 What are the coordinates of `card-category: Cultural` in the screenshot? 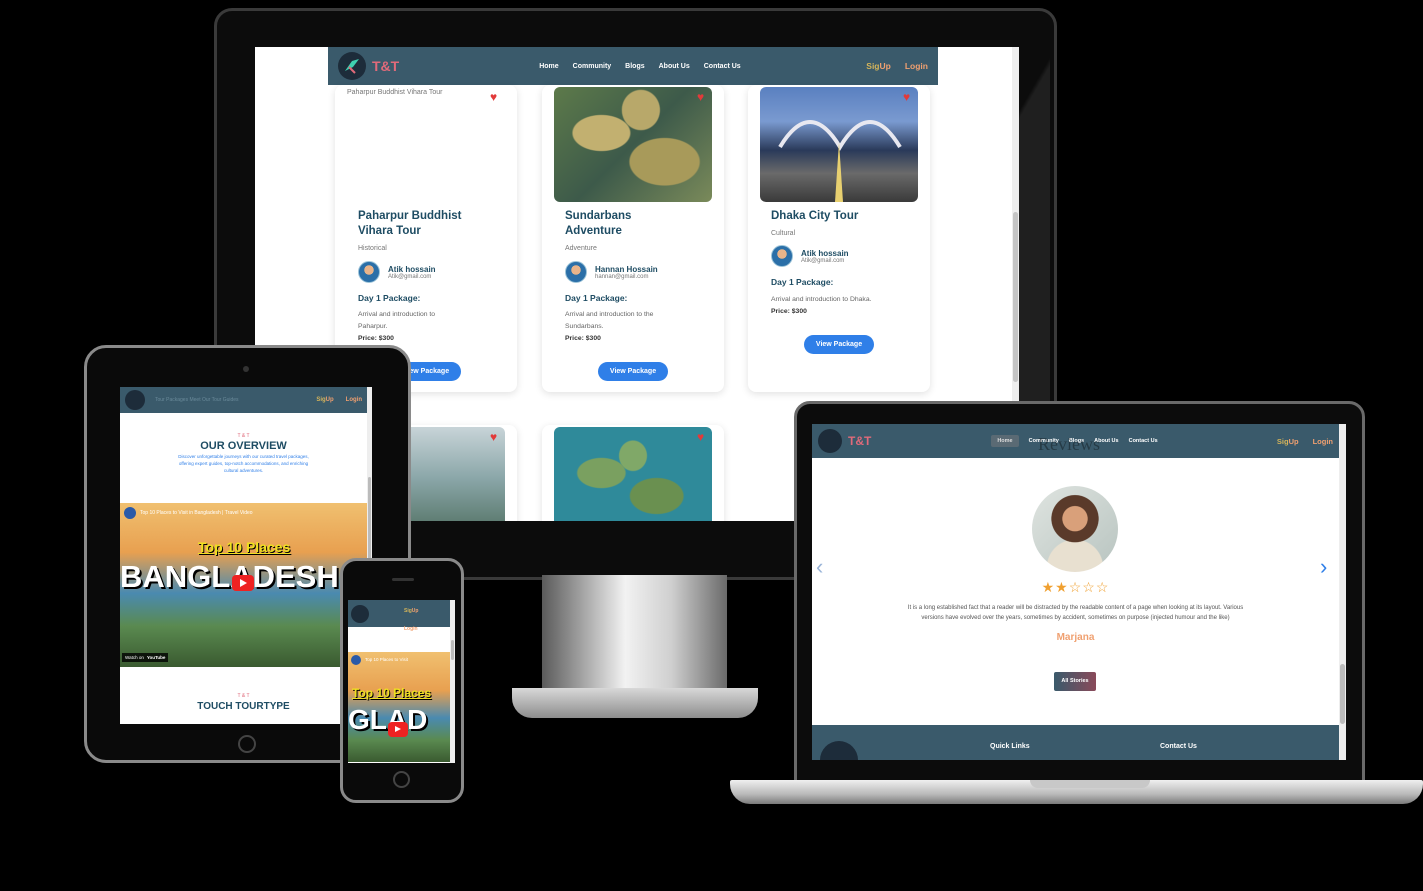 It's located at (783, 233).